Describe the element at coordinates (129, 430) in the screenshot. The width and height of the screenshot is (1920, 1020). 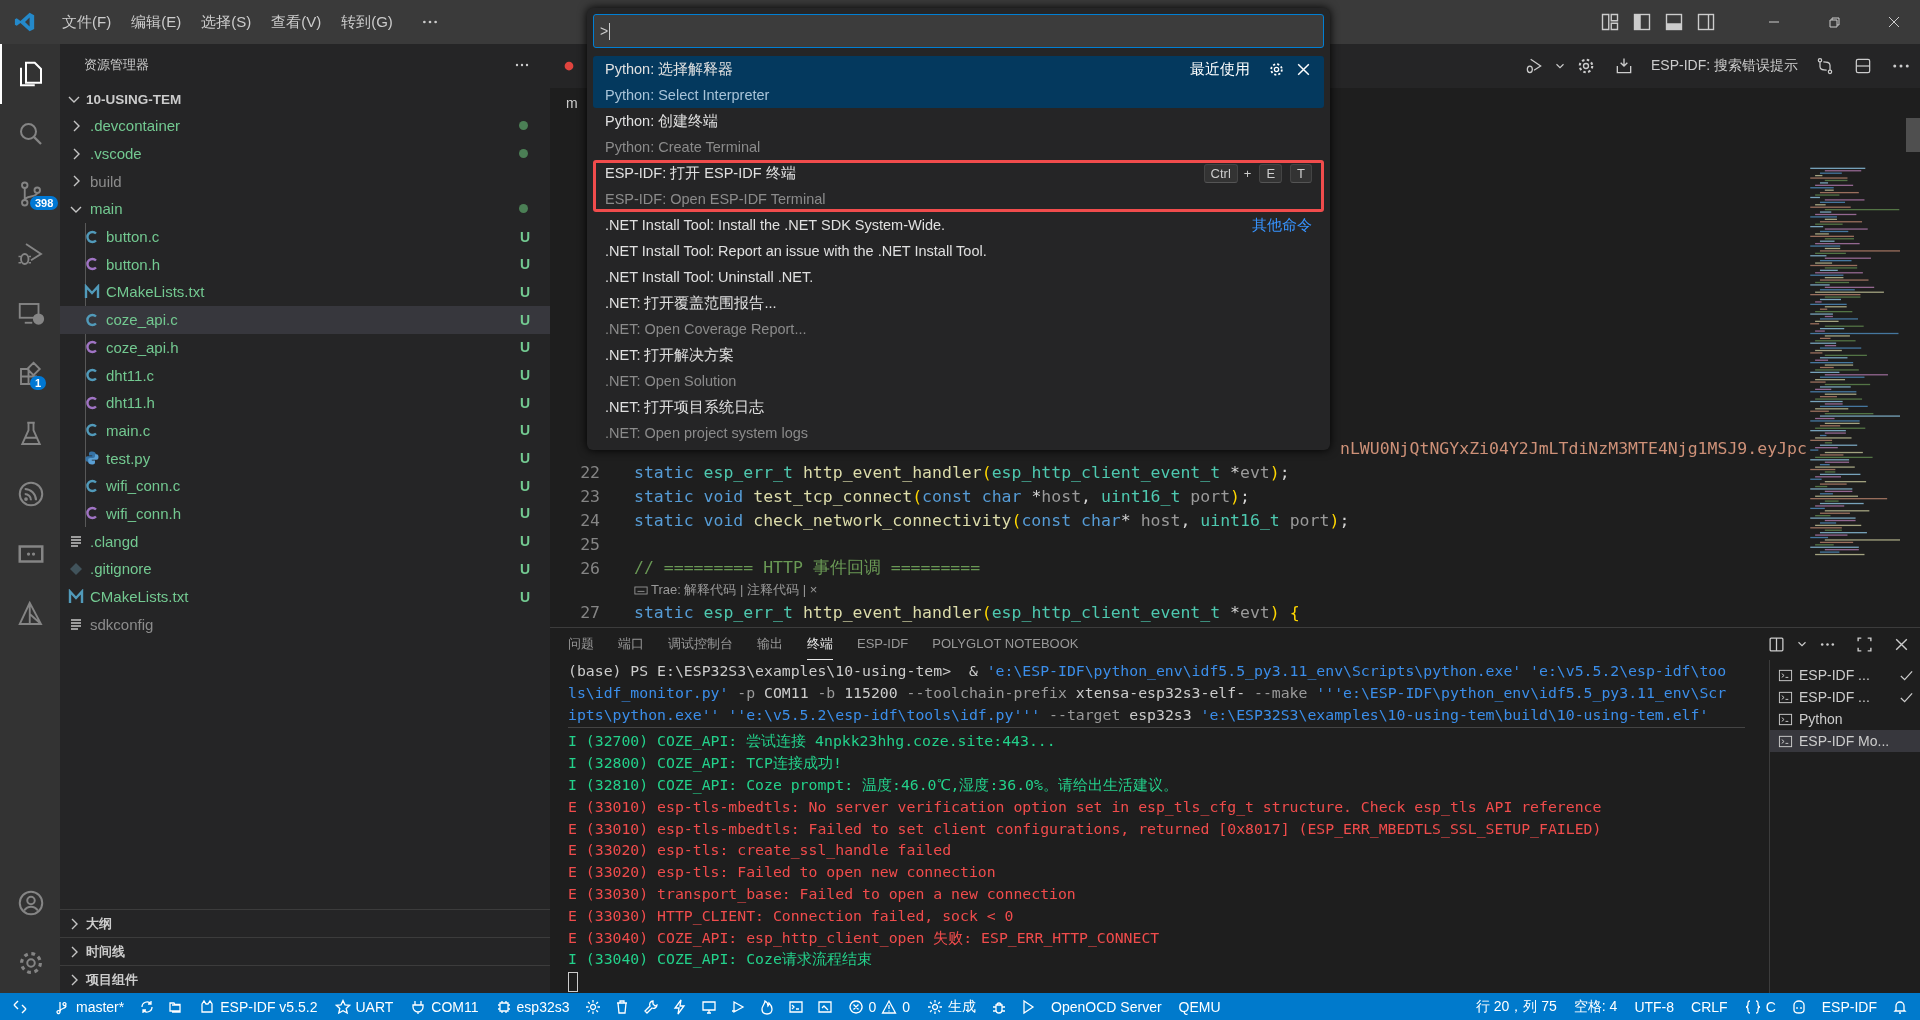
I see `file-name: main.c` at that location.